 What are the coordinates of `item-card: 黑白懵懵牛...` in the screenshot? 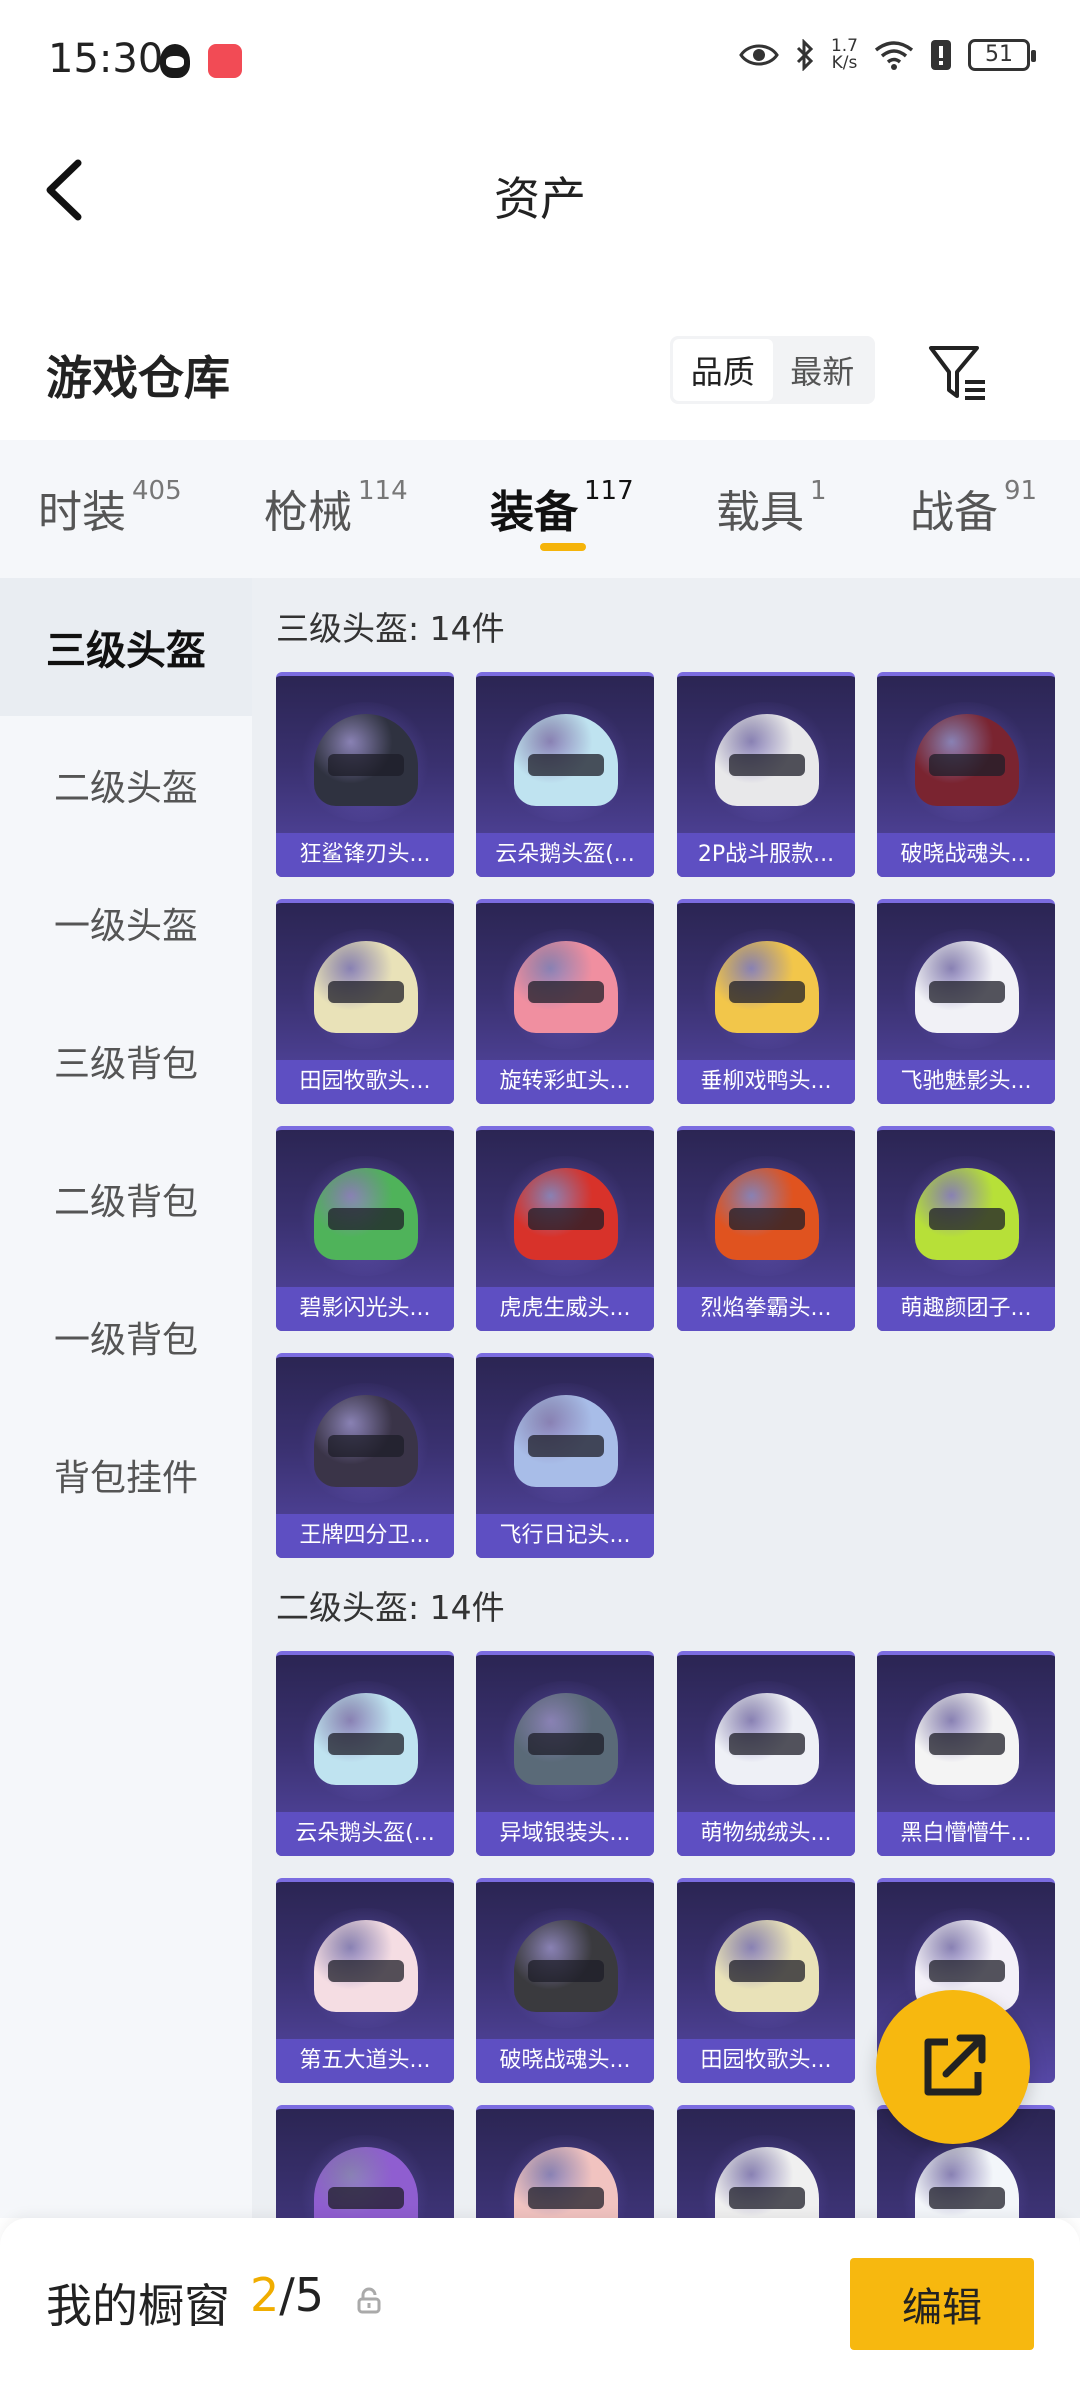 It's located at (966, 1753).